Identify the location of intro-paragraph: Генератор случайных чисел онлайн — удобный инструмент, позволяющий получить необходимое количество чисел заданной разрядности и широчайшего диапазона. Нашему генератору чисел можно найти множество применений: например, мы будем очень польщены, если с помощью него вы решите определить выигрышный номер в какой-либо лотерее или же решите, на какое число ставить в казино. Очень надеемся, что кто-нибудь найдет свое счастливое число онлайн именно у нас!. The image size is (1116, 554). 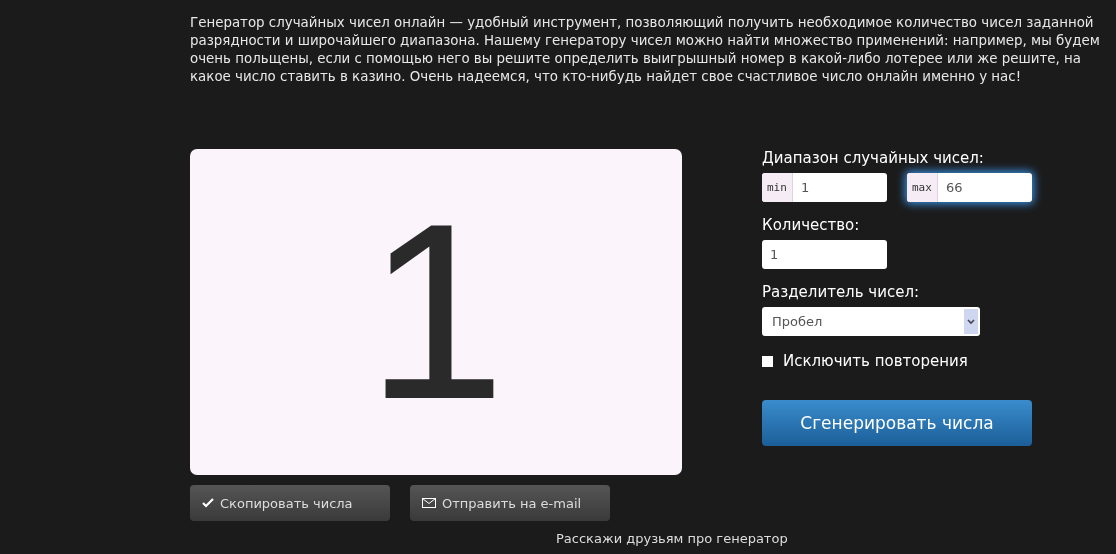
(645, 50).